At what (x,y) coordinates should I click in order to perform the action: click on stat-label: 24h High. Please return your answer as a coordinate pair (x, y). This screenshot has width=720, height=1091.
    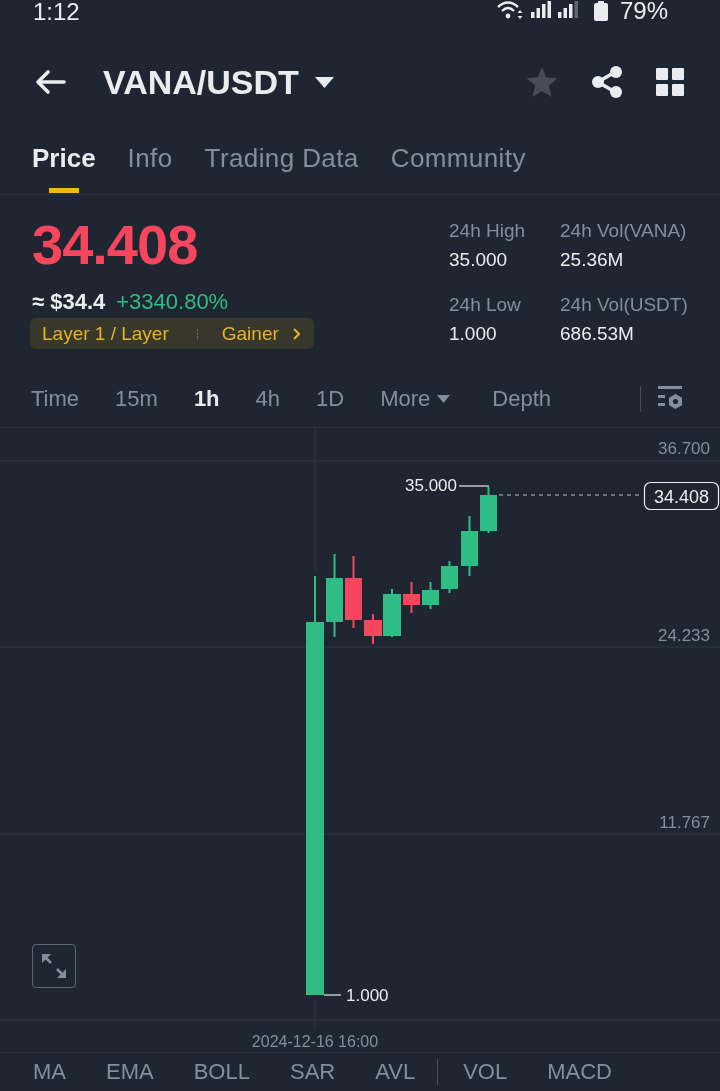
    Looking at the image, I should click on (487, 231).